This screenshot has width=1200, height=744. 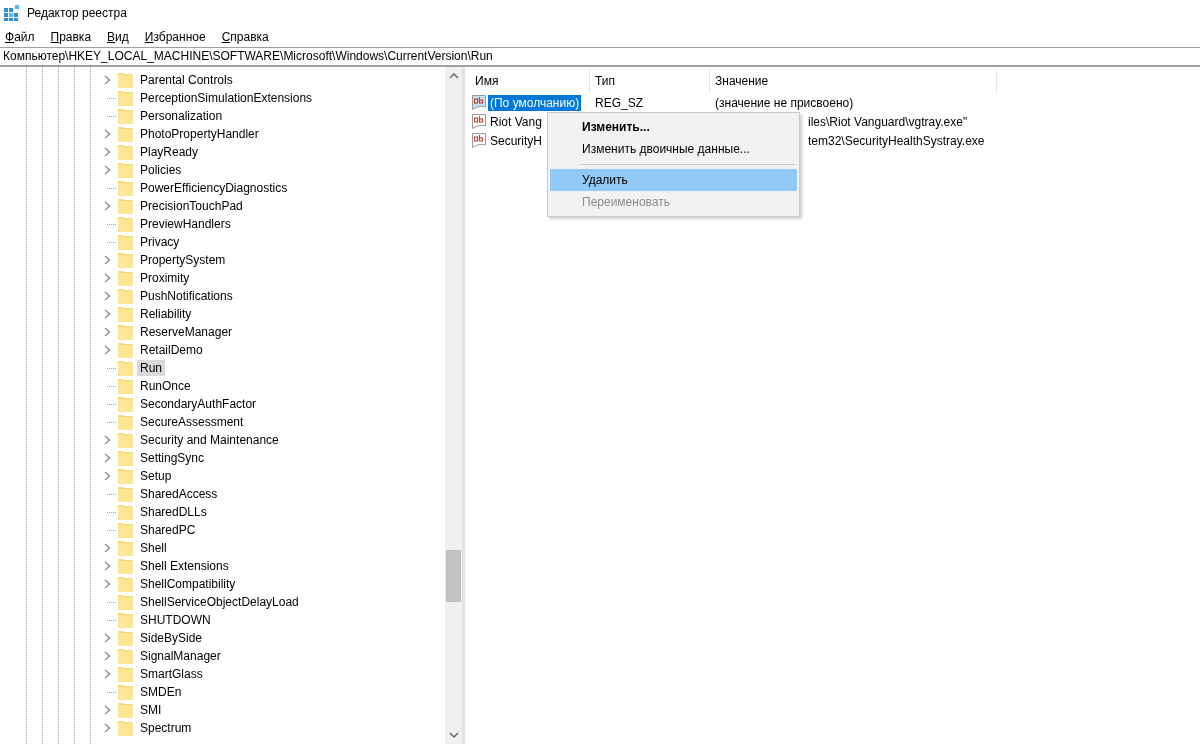 I want to click on tree-item: SharedDLLs, so click(x=173, y=512).